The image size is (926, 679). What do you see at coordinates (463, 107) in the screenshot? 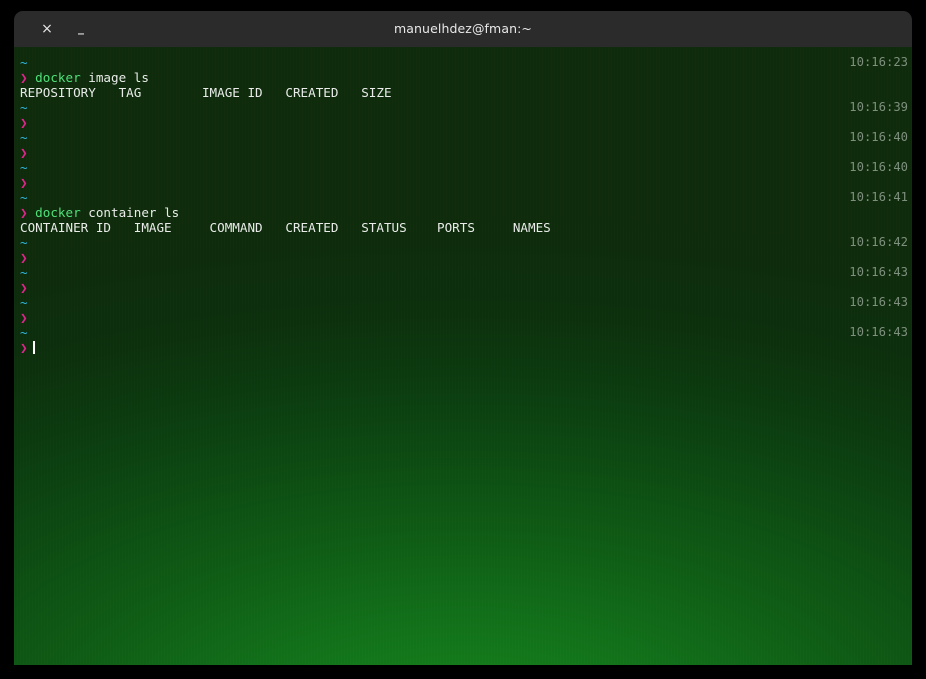
I see `terminal-line: ~10:16:39` at bounding box center [463, 107].